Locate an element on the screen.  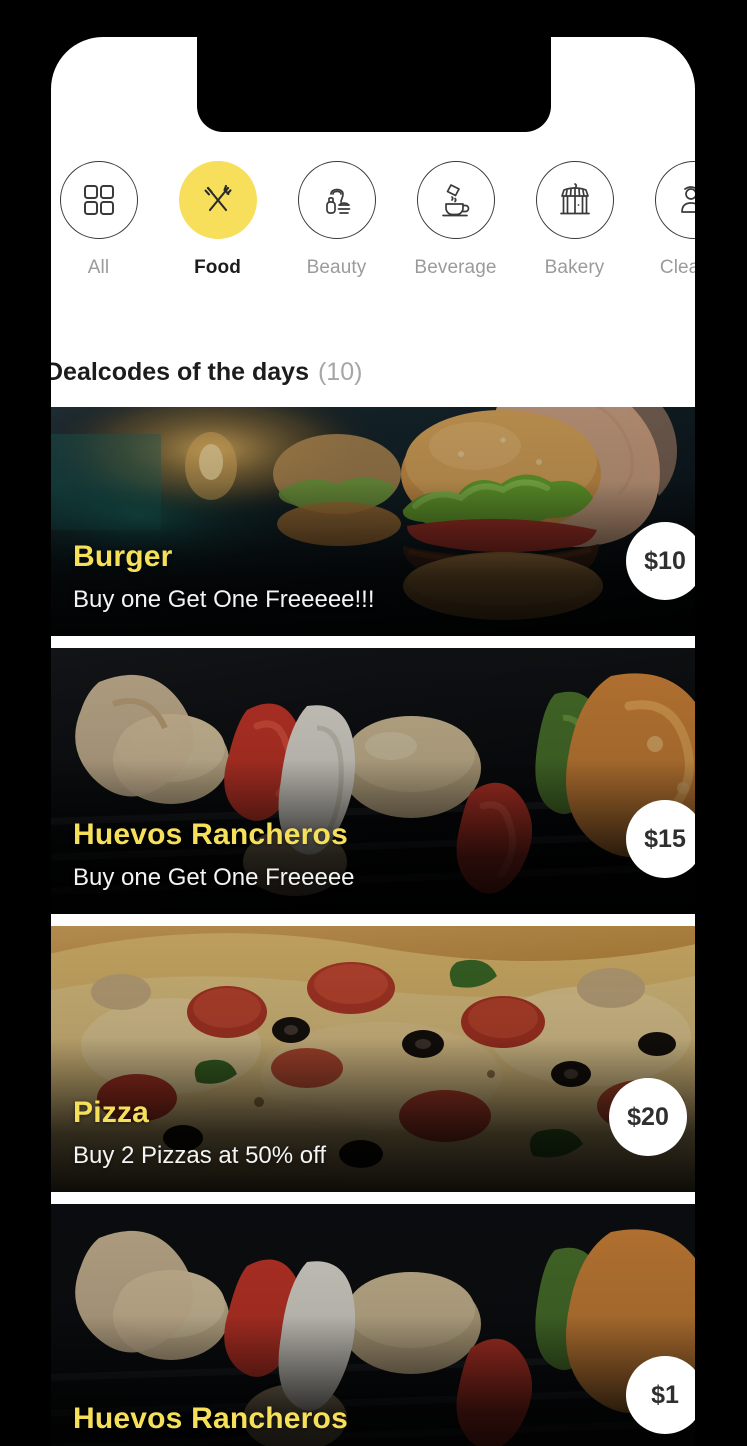
phone-notch is located at coordinates (374, 84).